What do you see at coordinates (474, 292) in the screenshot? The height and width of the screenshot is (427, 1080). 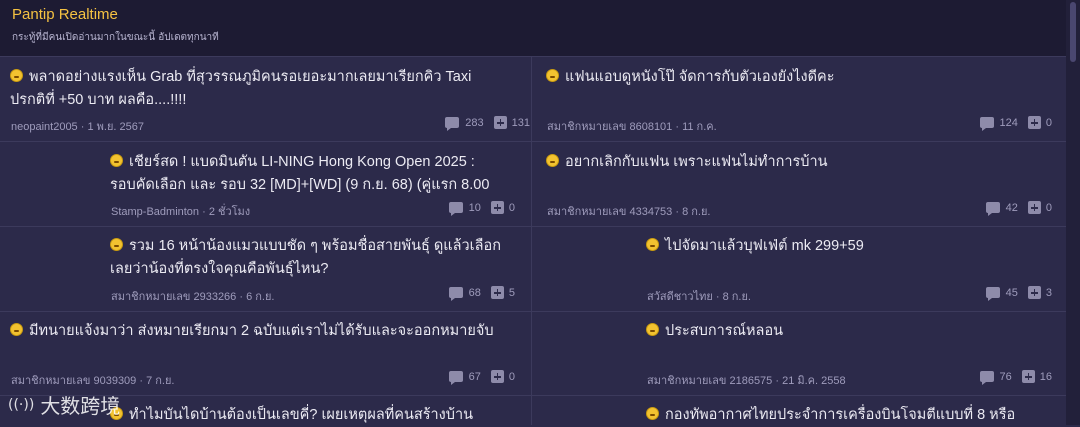 I see `comment-count: 68` at bounding box center [474, 292].